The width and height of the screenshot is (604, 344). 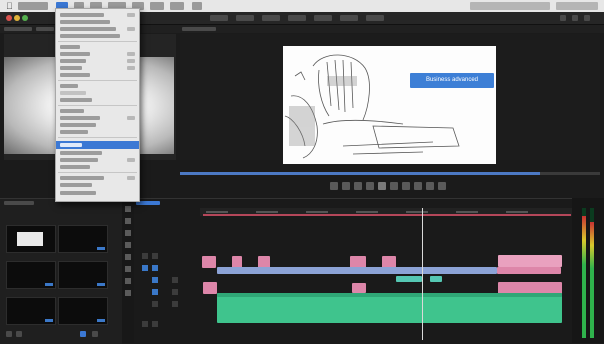 What do you see at coordinates (584, 273) in the screenshot?
I see `audio-meter-left` at bounding box center [584, 273].